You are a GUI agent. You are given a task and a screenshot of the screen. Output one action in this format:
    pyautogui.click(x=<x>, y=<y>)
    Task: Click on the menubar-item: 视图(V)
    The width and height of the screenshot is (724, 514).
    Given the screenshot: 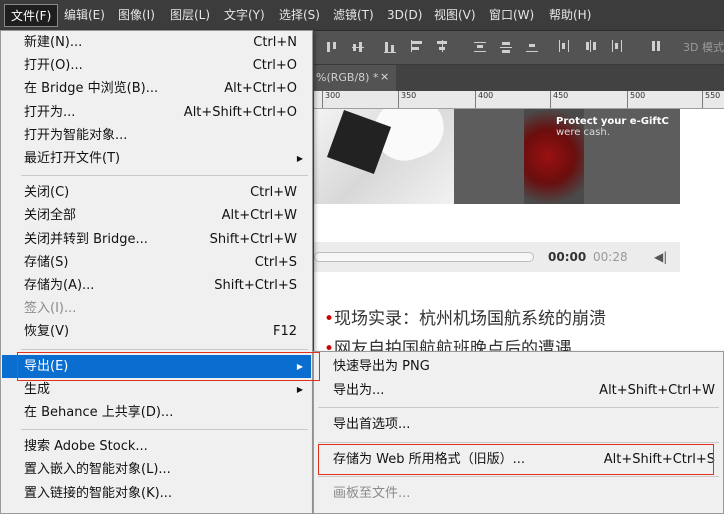 What is the action you would take?
    pyautogui.click(x=455, y=15)
    